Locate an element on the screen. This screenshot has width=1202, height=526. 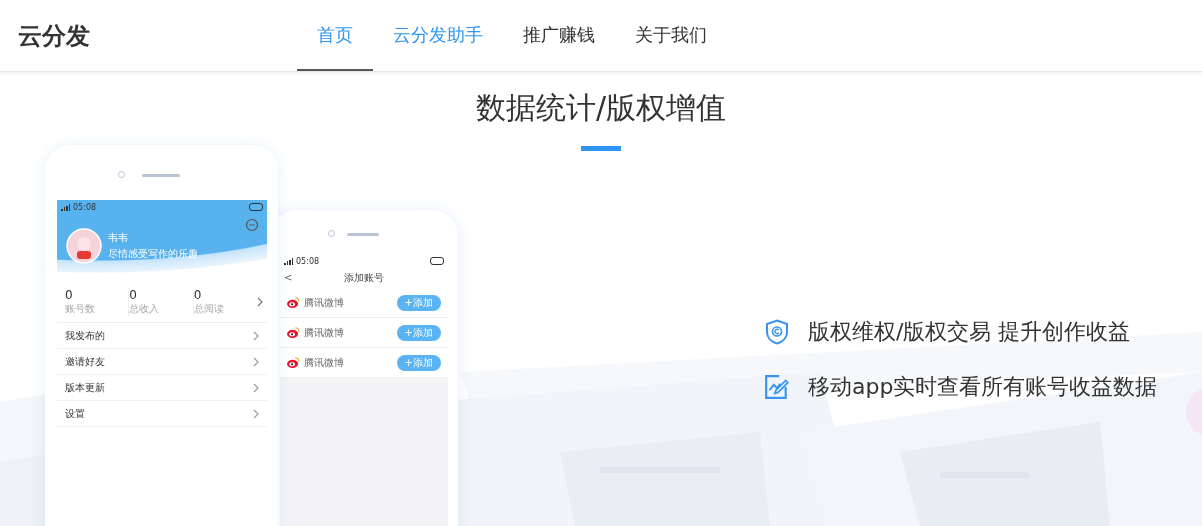
title-underline is located at coordinates (601, 148).